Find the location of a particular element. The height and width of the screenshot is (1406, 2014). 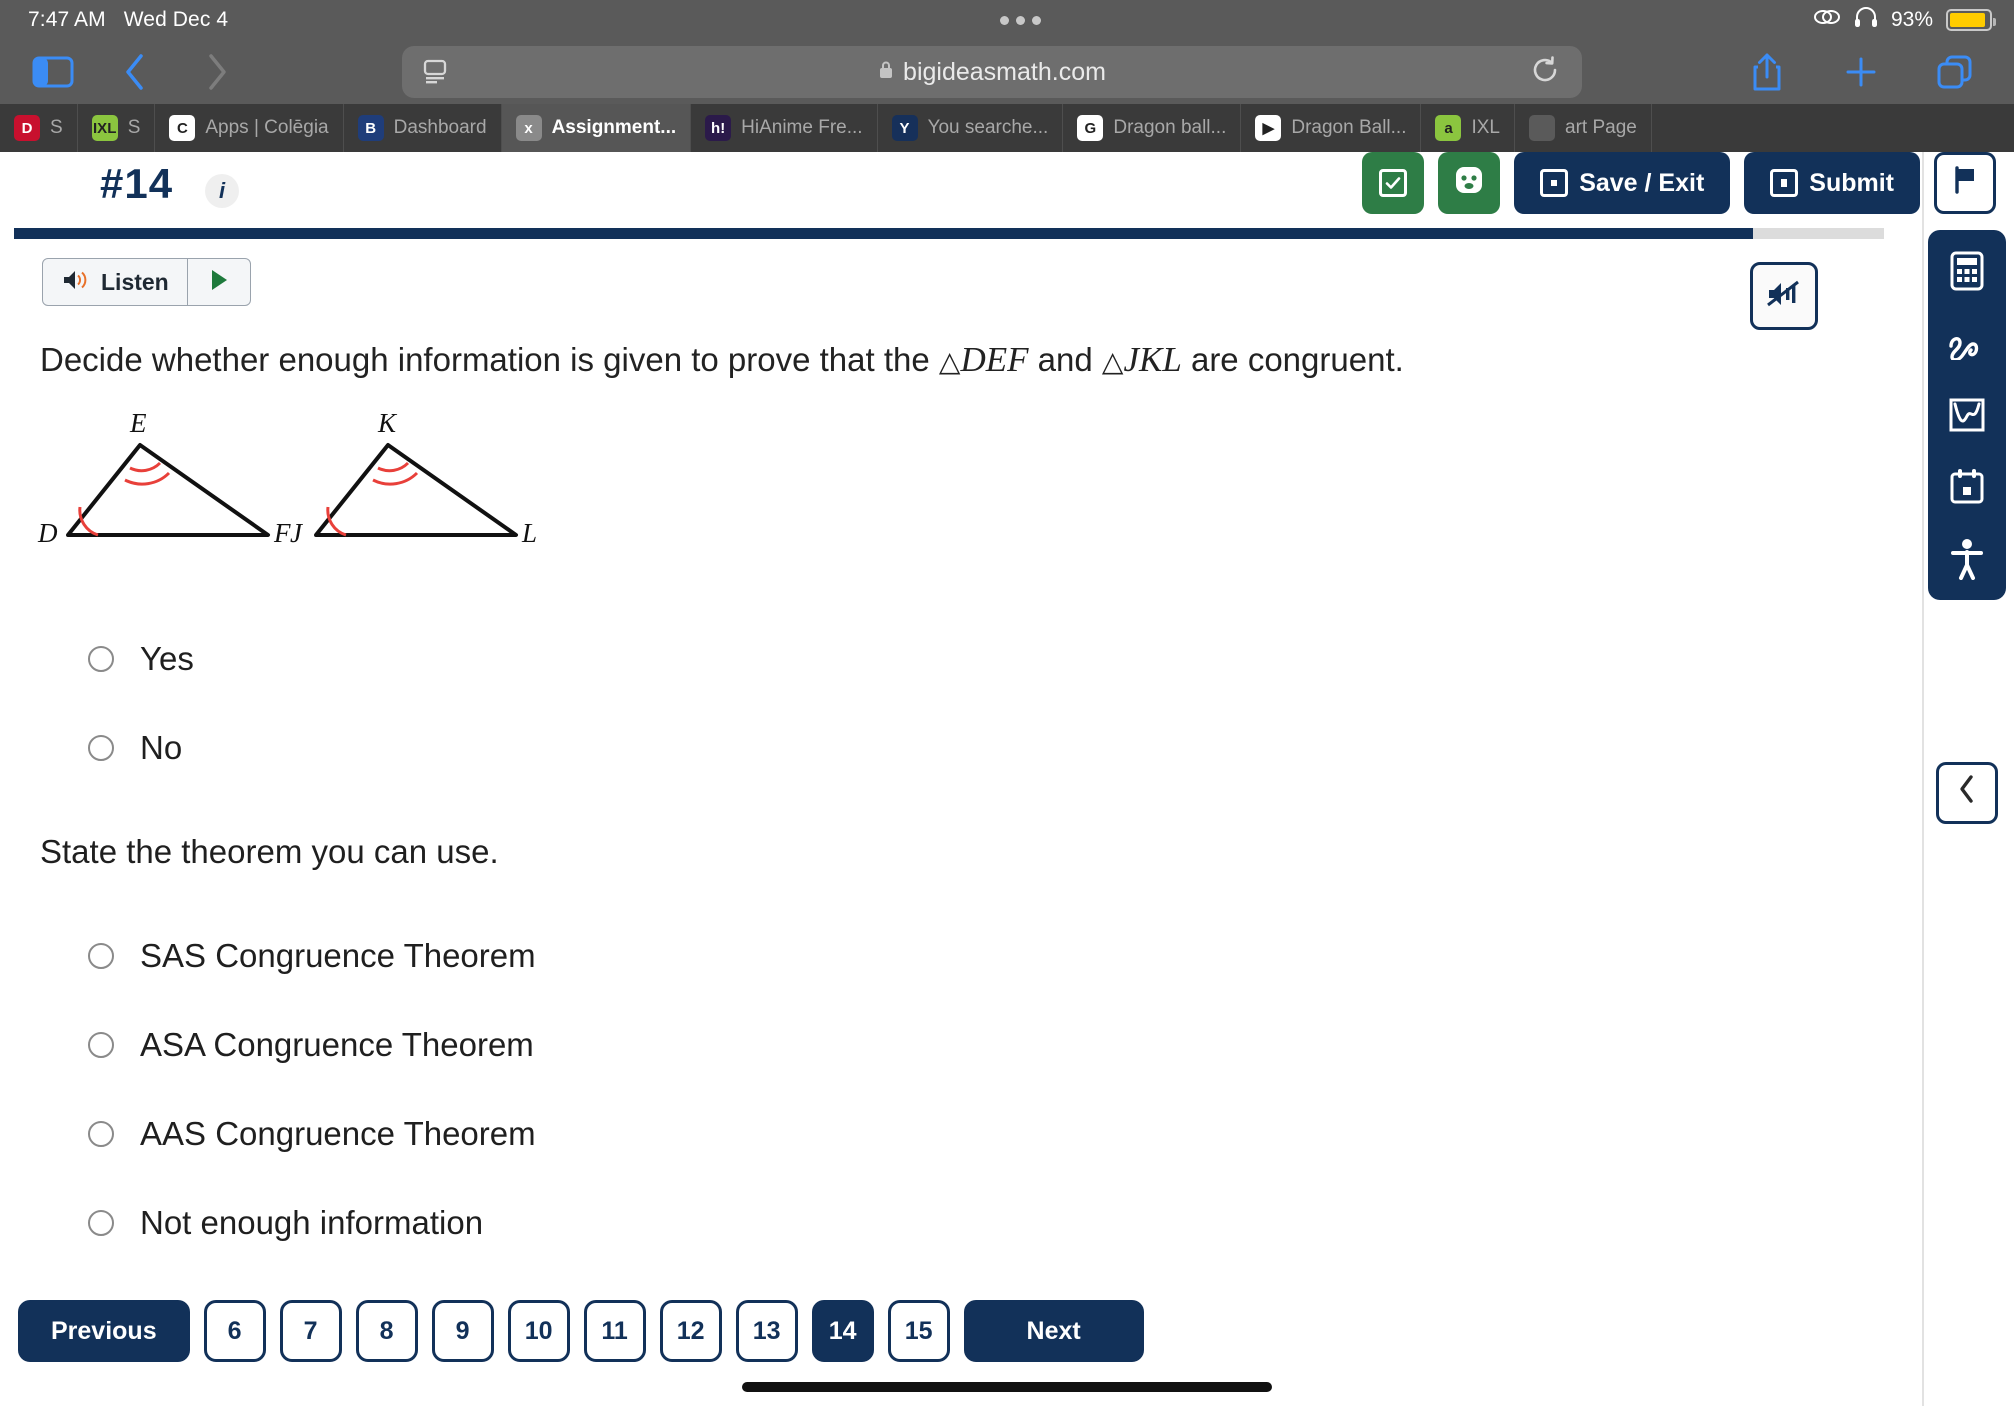

url-bar: bigideasmath.com is located at coordinates (992, 72).